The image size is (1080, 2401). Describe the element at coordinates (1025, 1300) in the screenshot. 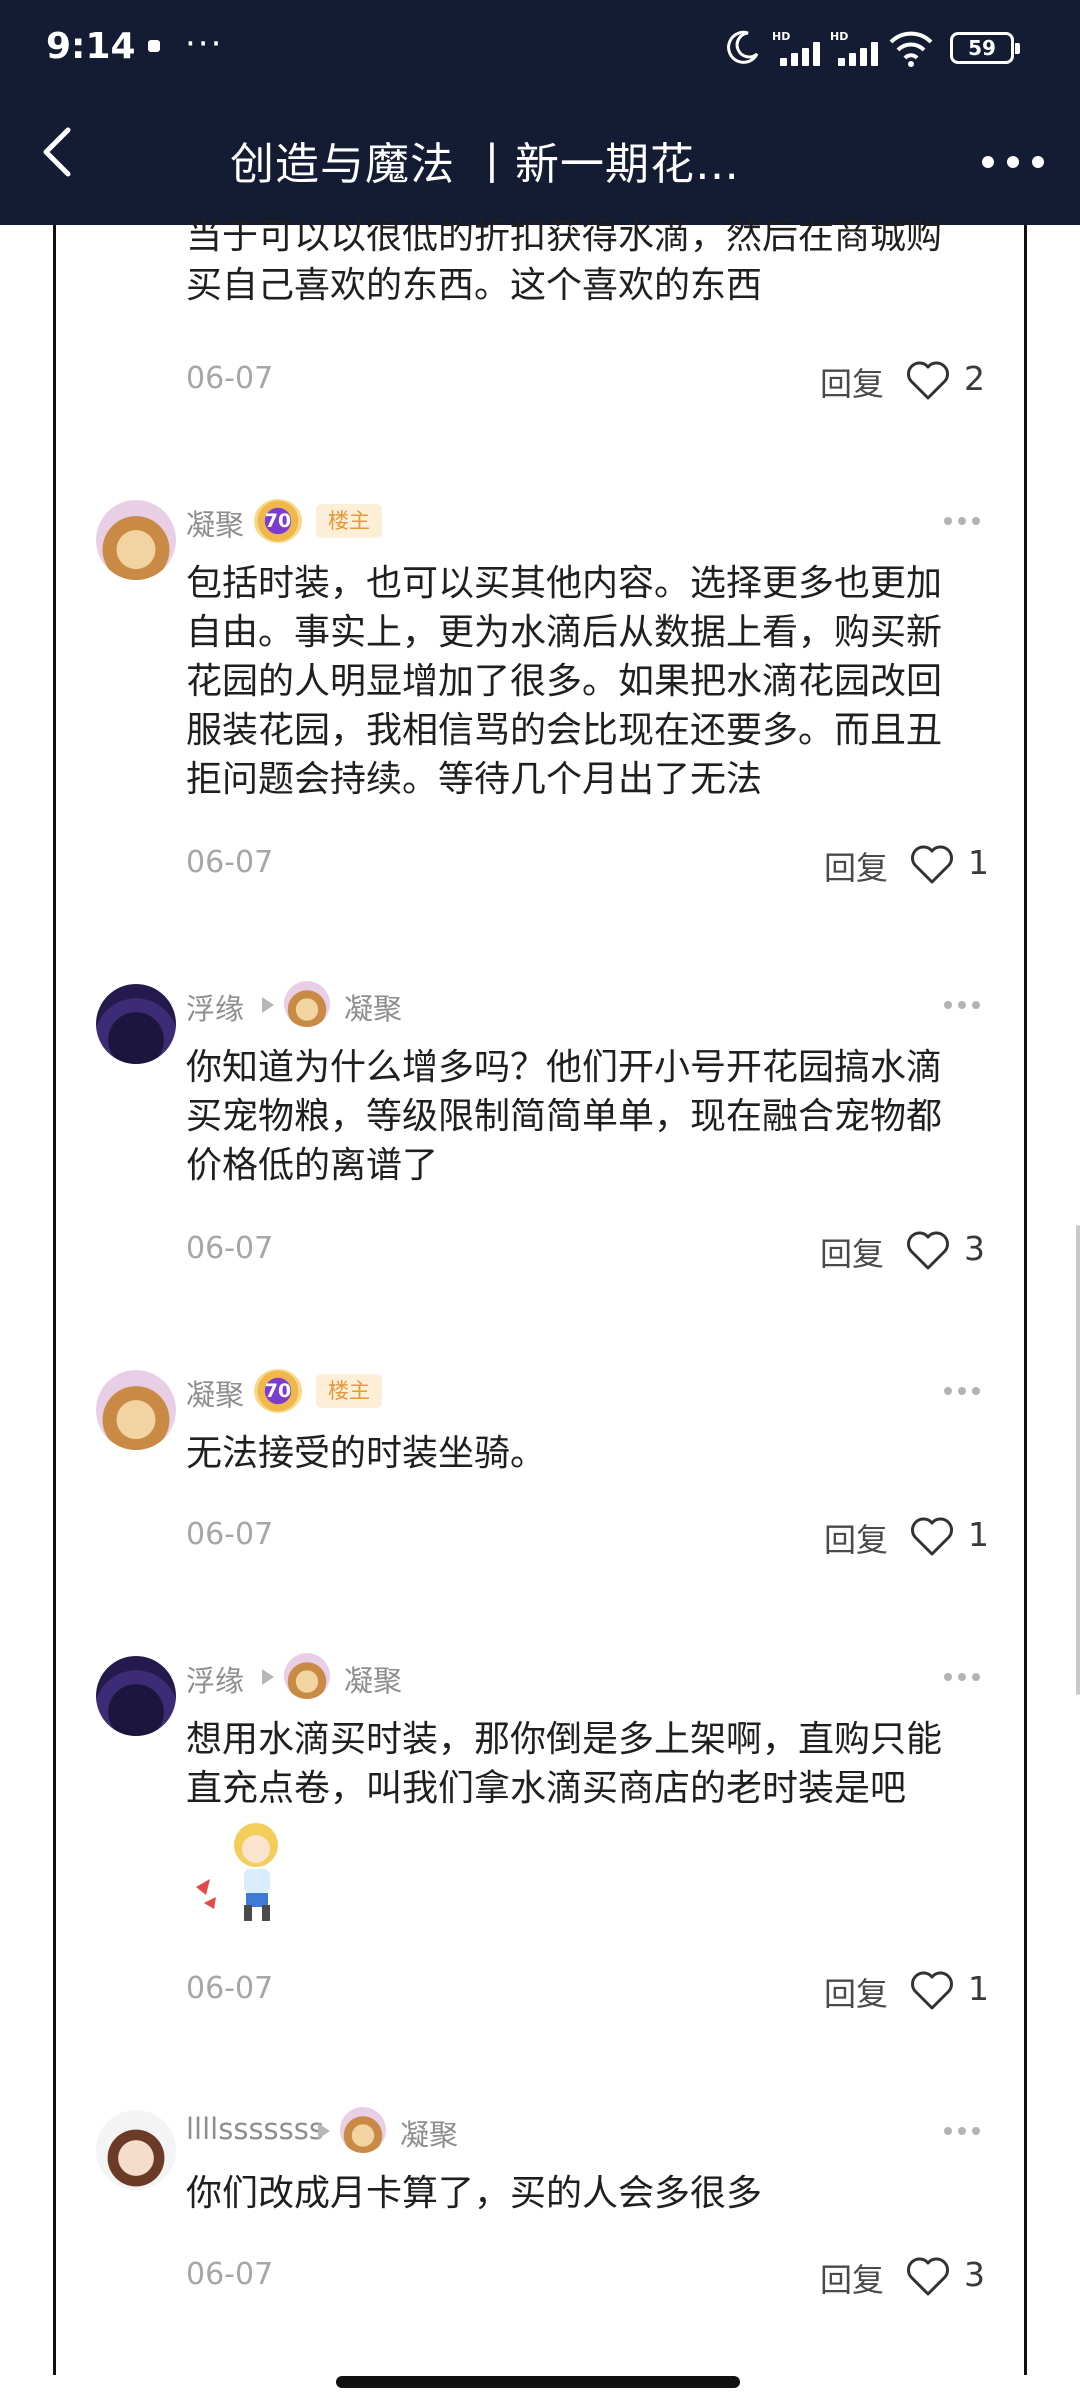

I see `right-border` at that location.